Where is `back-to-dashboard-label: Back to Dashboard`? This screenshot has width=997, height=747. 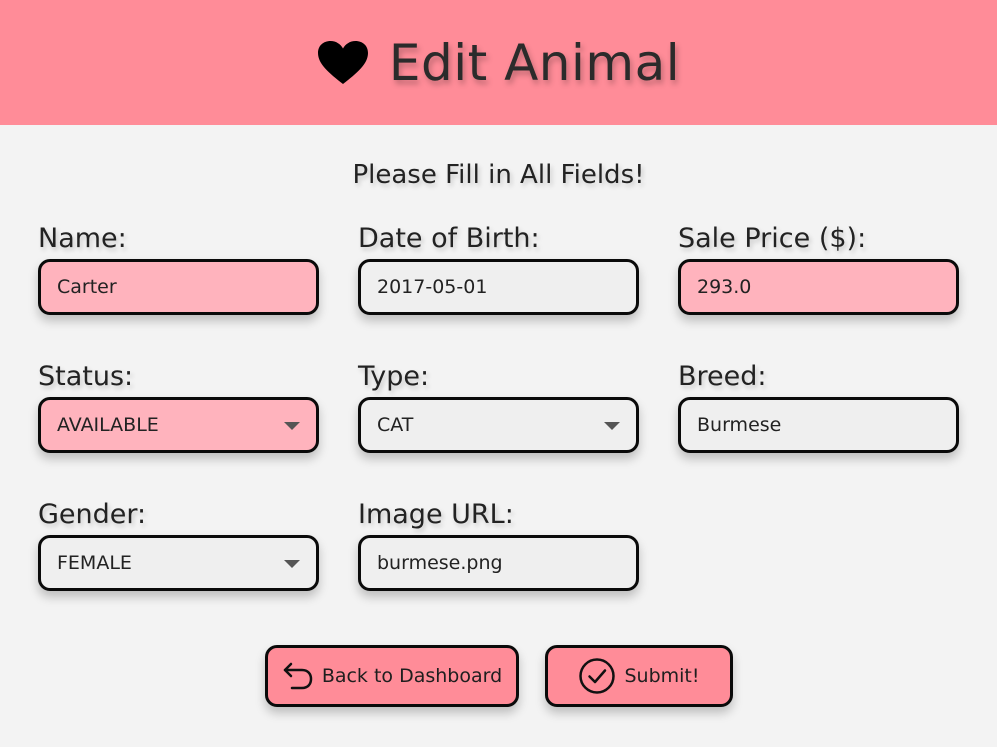
back-to-dashboard-label: Back to Dashboard is located at coordinates (412, 676).